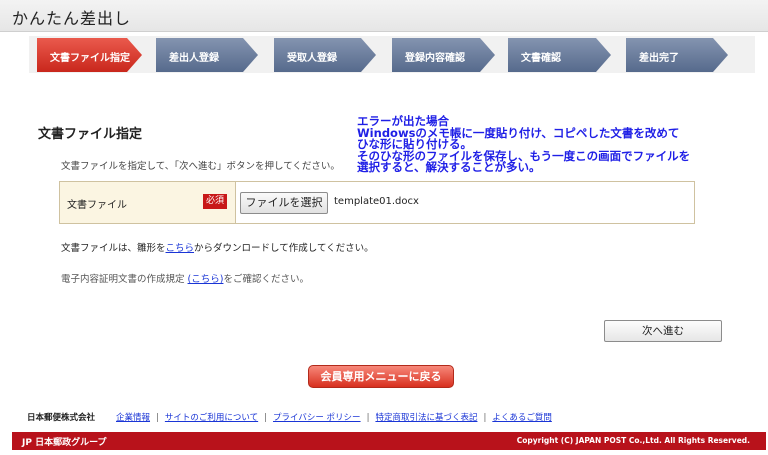 This screenshot has height=455, width=768. What do you see at coordinates (284, 203) in the screenshot?
I see `choose-file-button: ファイルを選択` at bounding box center [284, 203].